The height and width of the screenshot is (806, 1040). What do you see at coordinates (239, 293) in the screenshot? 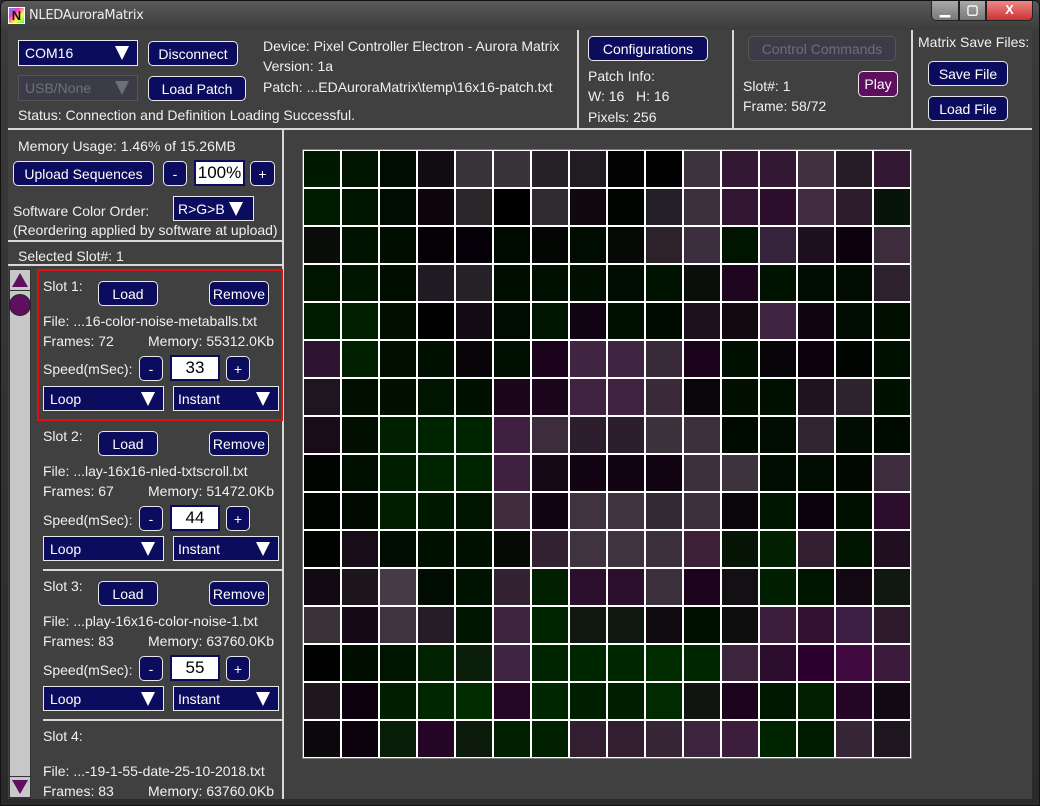
I see `slot-remove-button: Remove` at bounding box center [239, 293].